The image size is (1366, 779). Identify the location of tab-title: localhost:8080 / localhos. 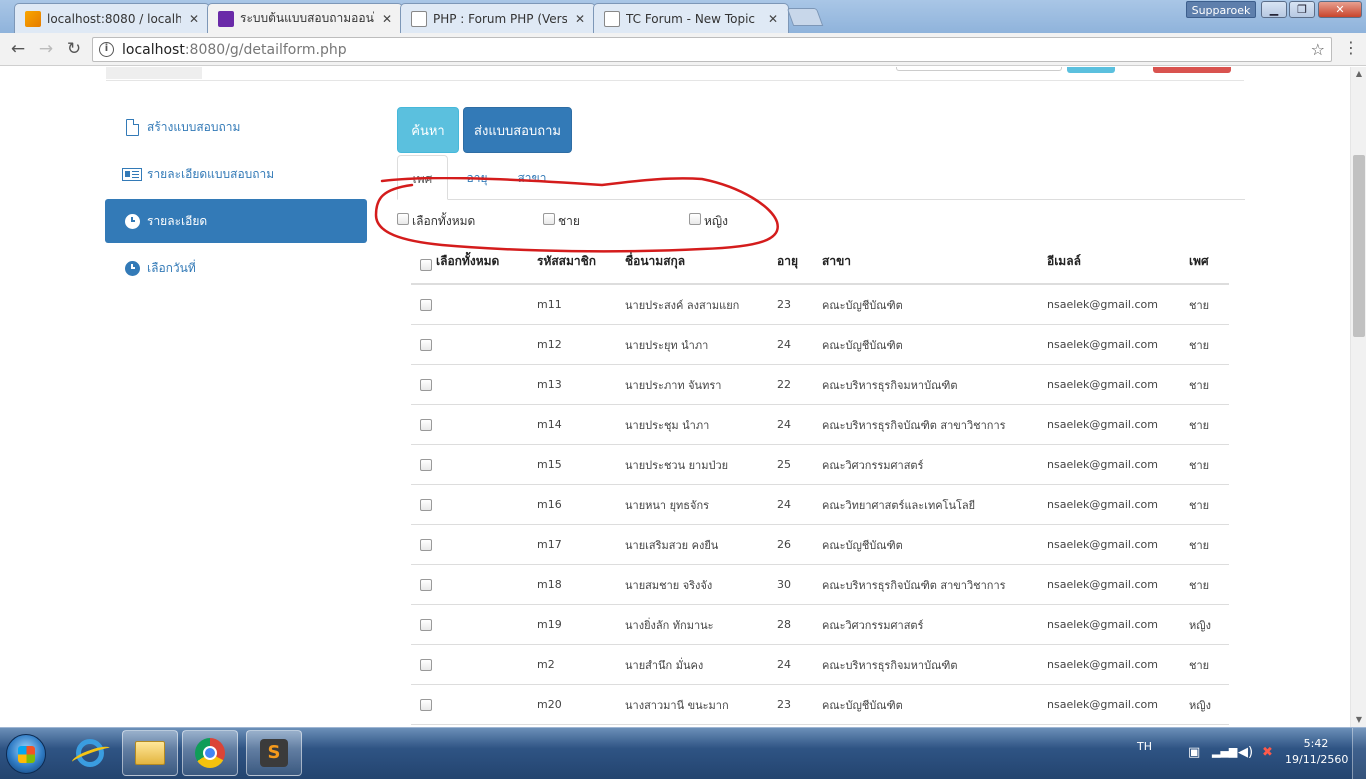
(114, 18).